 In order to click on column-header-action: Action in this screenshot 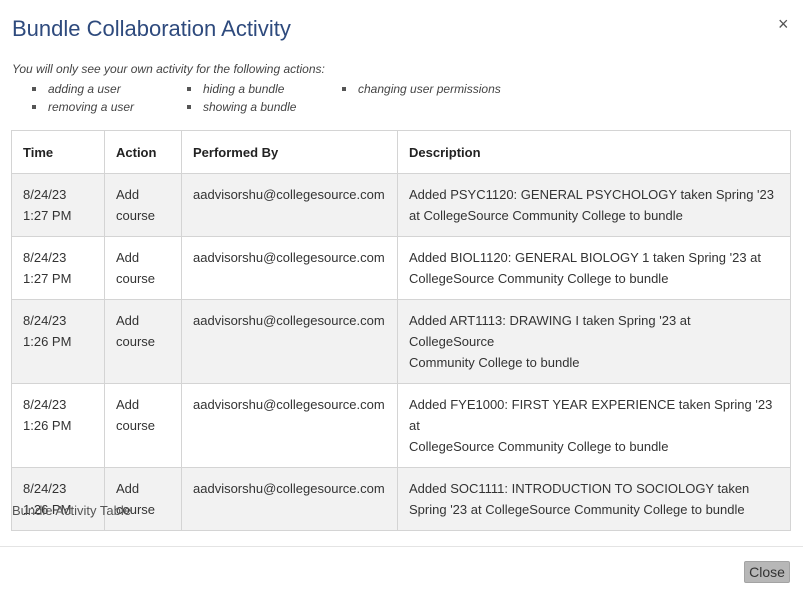, I will do `click(143, 152)`.